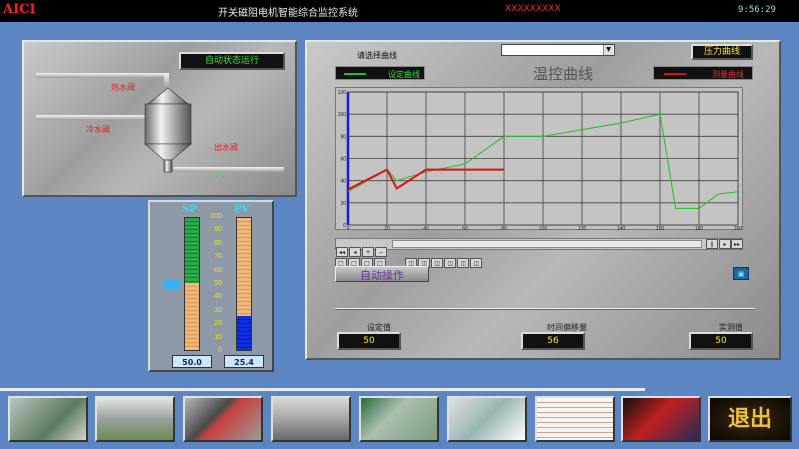 This screenshot has width=799, height=449. What do you see at coordinates (19, 9) in the screenshot?
I see `brand-logo: AICI` at bounding box center [19, 9].